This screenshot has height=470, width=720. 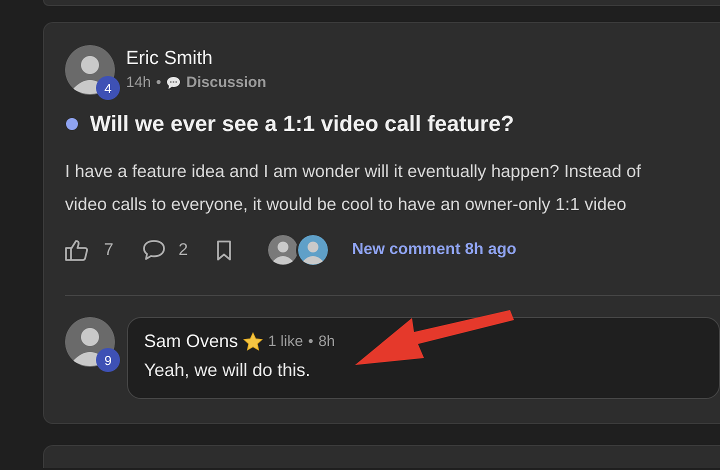 What do you see at coordinates (109, 250) in the screenshot?
I see `like-count: 7` at bounding box center [109, 250].